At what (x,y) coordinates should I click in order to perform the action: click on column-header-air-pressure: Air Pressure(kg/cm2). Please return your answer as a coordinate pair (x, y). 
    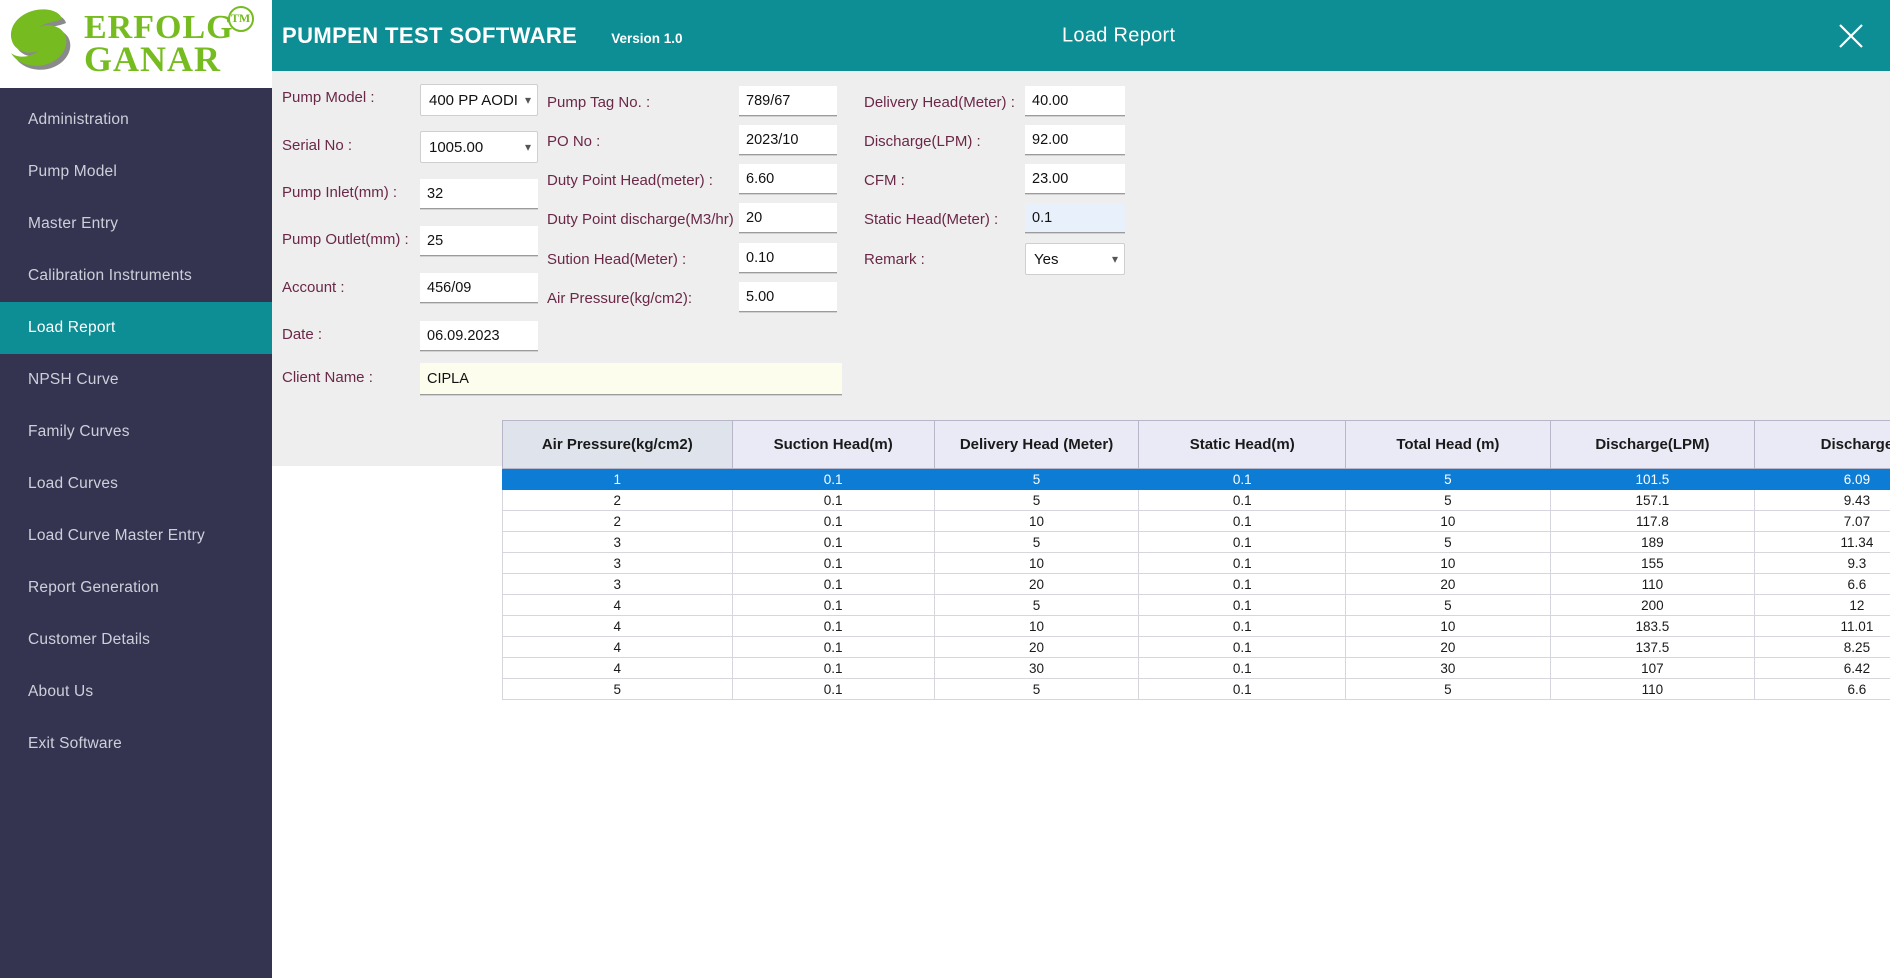
    Looking at the image, I should click on (617, 444).